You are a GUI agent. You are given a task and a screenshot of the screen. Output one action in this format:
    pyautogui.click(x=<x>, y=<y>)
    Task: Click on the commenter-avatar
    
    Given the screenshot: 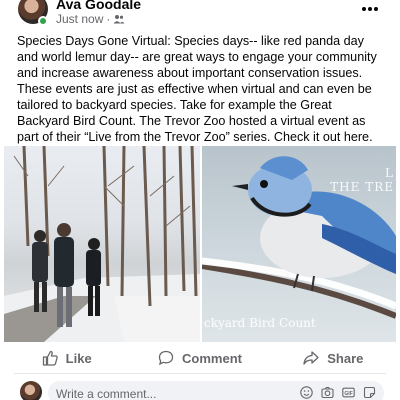 What is the action you would take?
    pyautogui.click(x=31, y=390)
    